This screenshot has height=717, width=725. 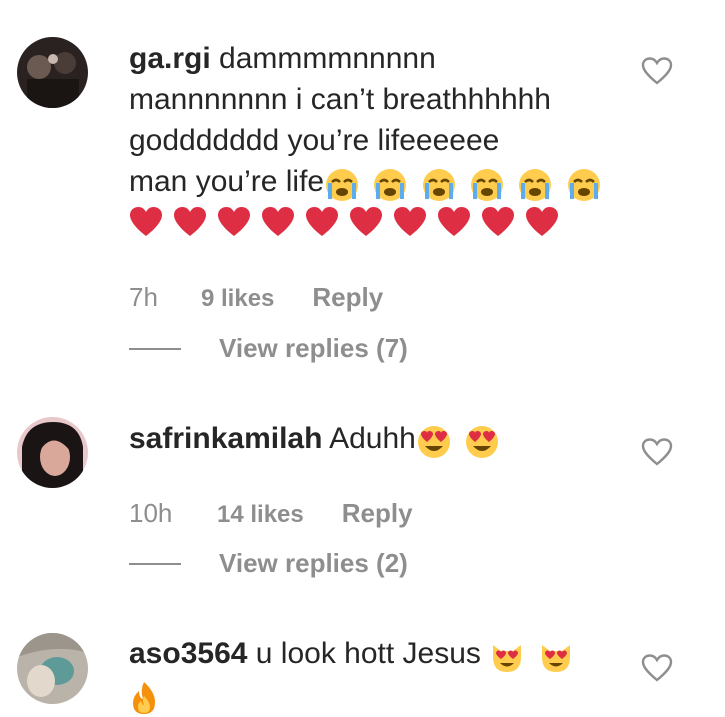 I want to click on comment-line: man you’re life, so click(x=227, y=181).